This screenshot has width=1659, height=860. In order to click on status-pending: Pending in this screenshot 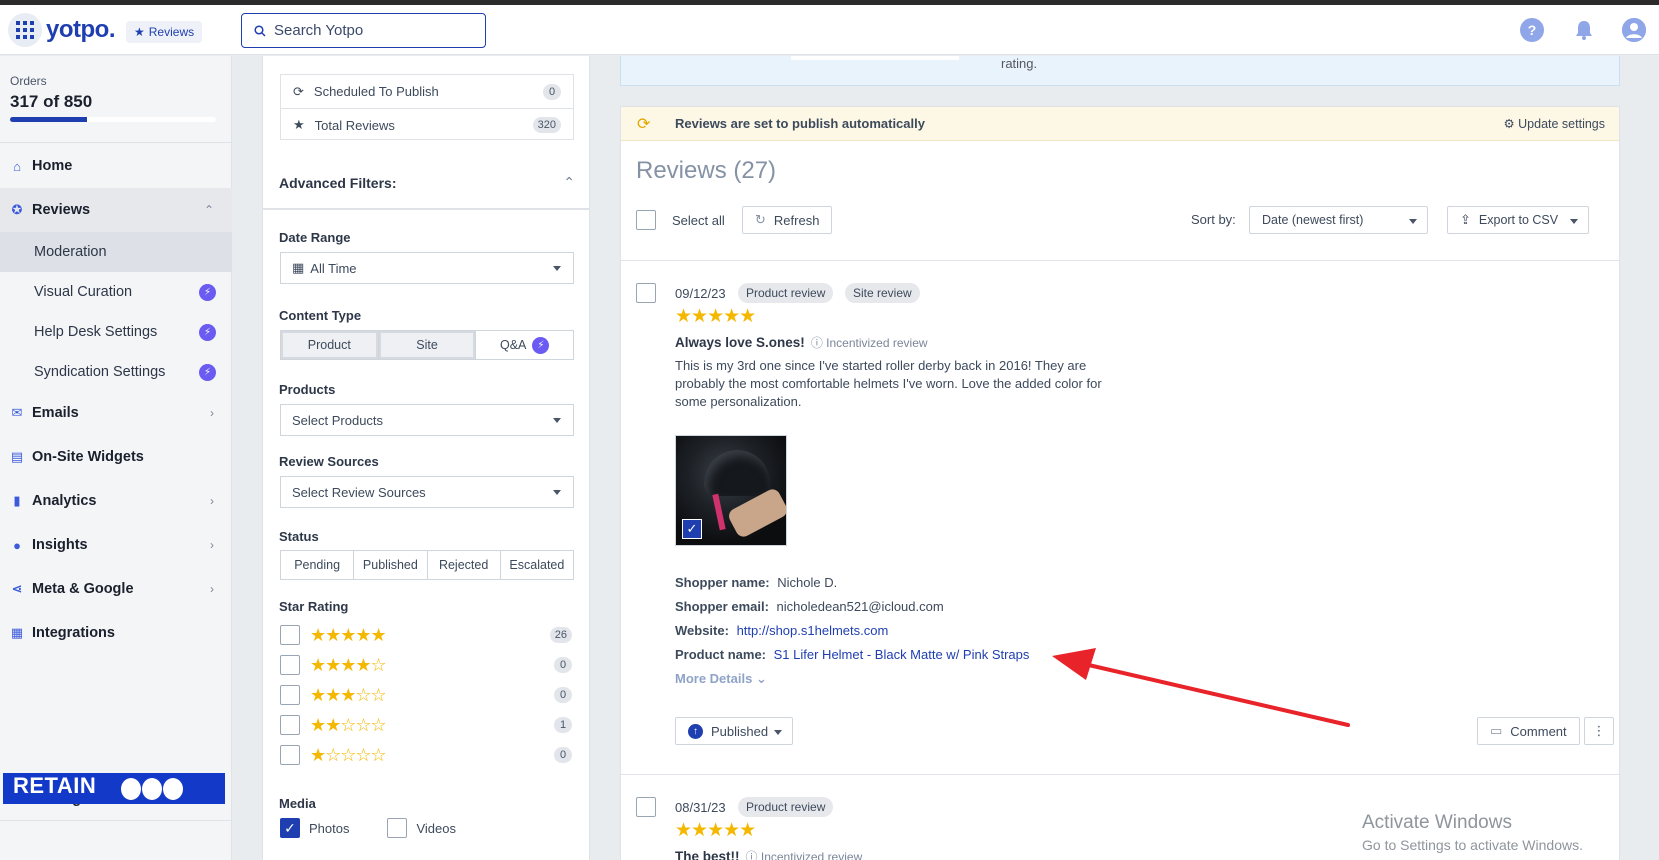, I will do `click(318, 565)`.